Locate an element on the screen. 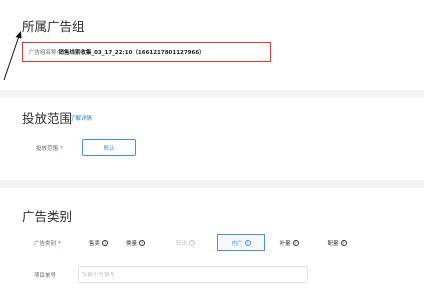  ad-group-section-title: 所属广告组 is located at coordinates (53, 26).